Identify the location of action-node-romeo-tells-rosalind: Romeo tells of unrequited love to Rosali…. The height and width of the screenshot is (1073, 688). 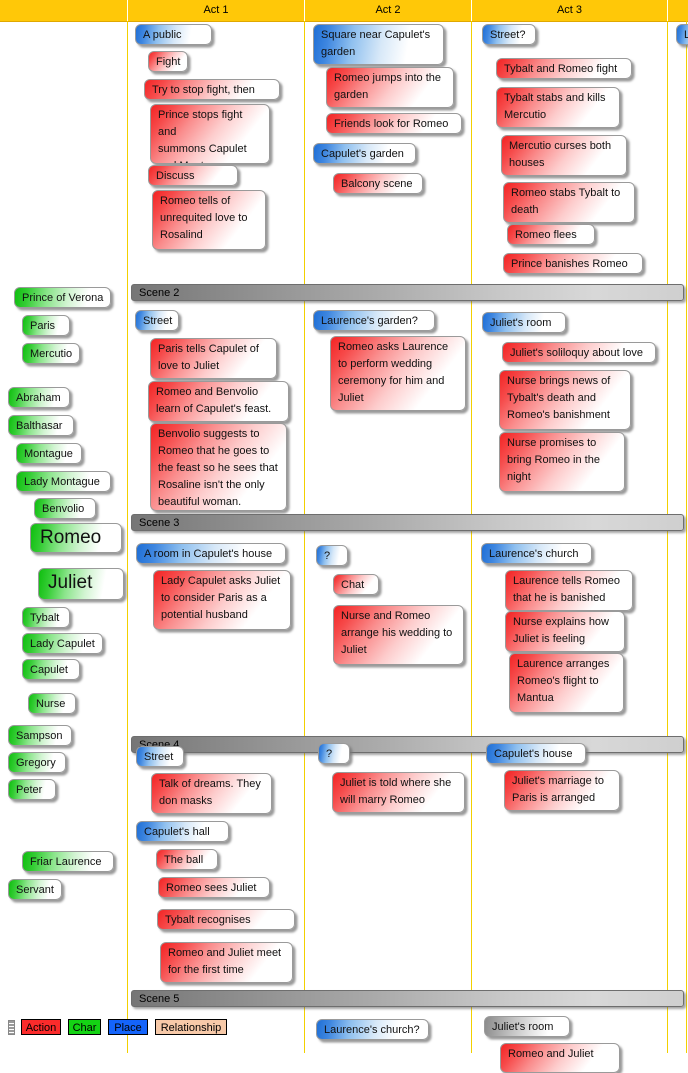
(209, 220).